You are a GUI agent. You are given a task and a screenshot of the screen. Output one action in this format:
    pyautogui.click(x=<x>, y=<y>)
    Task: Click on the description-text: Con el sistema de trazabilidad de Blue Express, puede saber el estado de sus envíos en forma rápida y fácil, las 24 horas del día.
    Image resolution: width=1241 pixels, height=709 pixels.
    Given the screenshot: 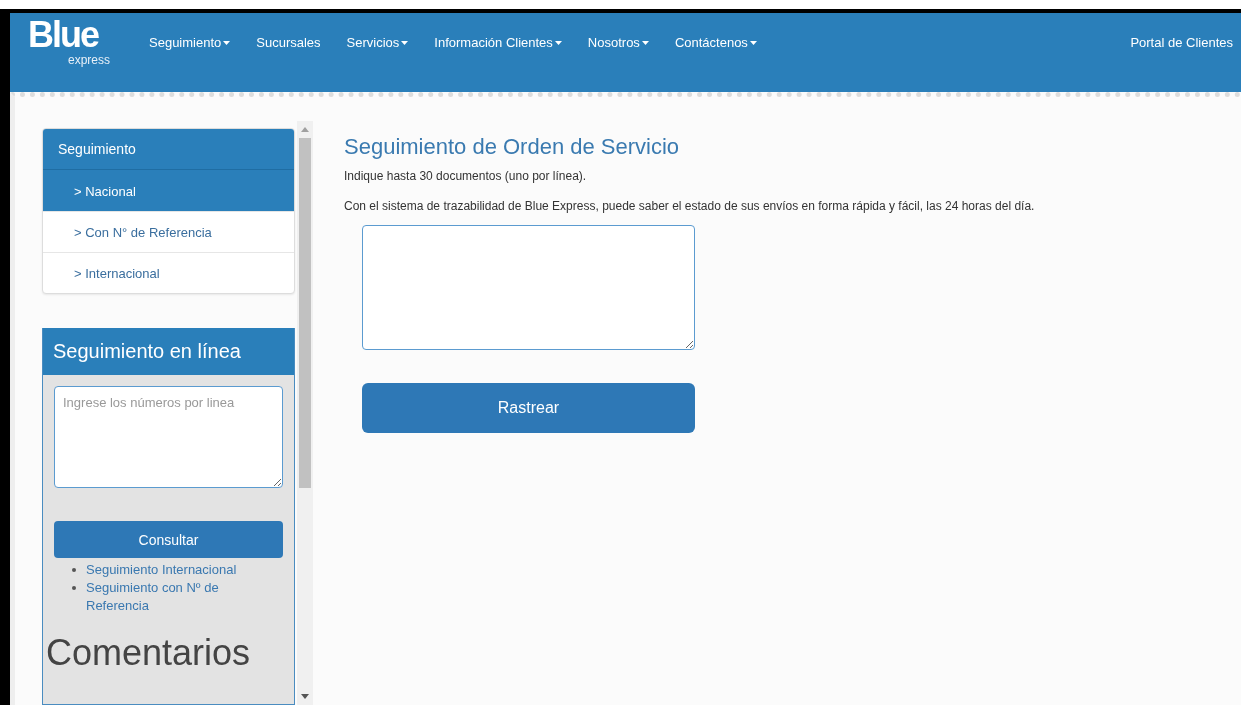 What is the action you would take?
    pyautogui.click(x=689, y=206)
    